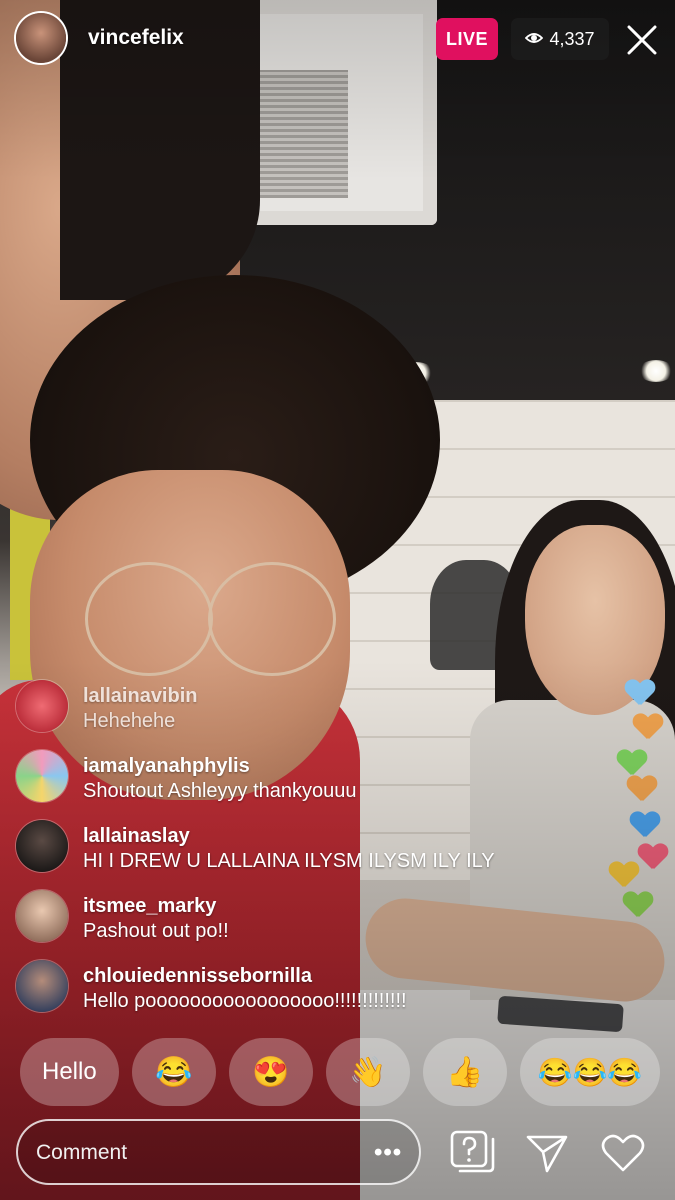  I want to click on comment-box: •••, so click(218, 1152).